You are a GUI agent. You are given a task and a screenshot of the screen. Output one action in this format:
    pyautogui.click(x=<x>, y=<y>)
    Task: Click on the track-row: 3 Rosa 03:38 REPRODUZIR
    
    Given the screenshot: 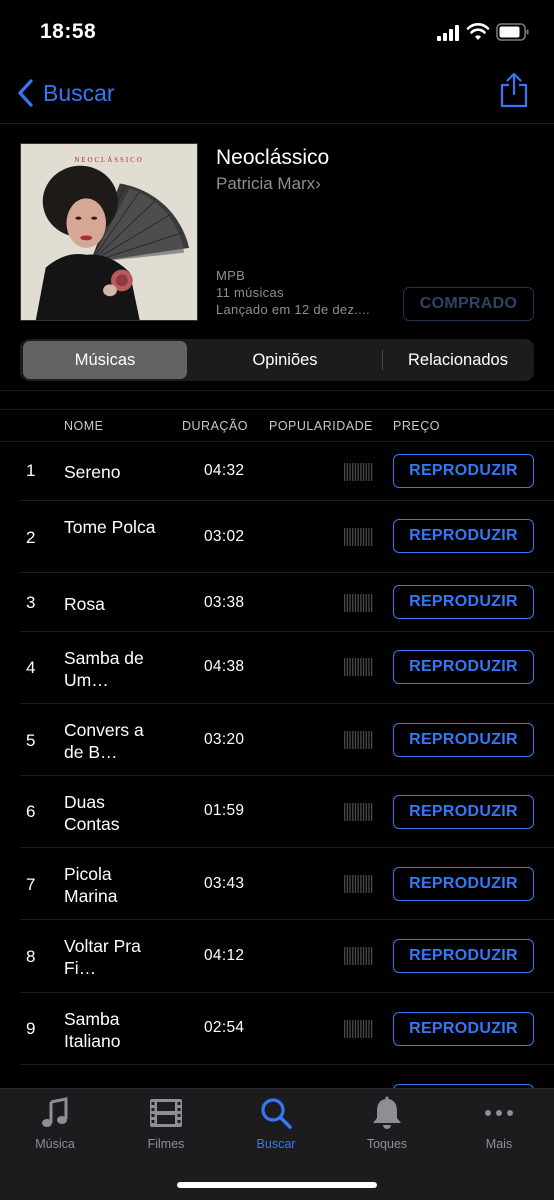 What is the action you would take?
    pyautogui.click(x=277, y=602)
    